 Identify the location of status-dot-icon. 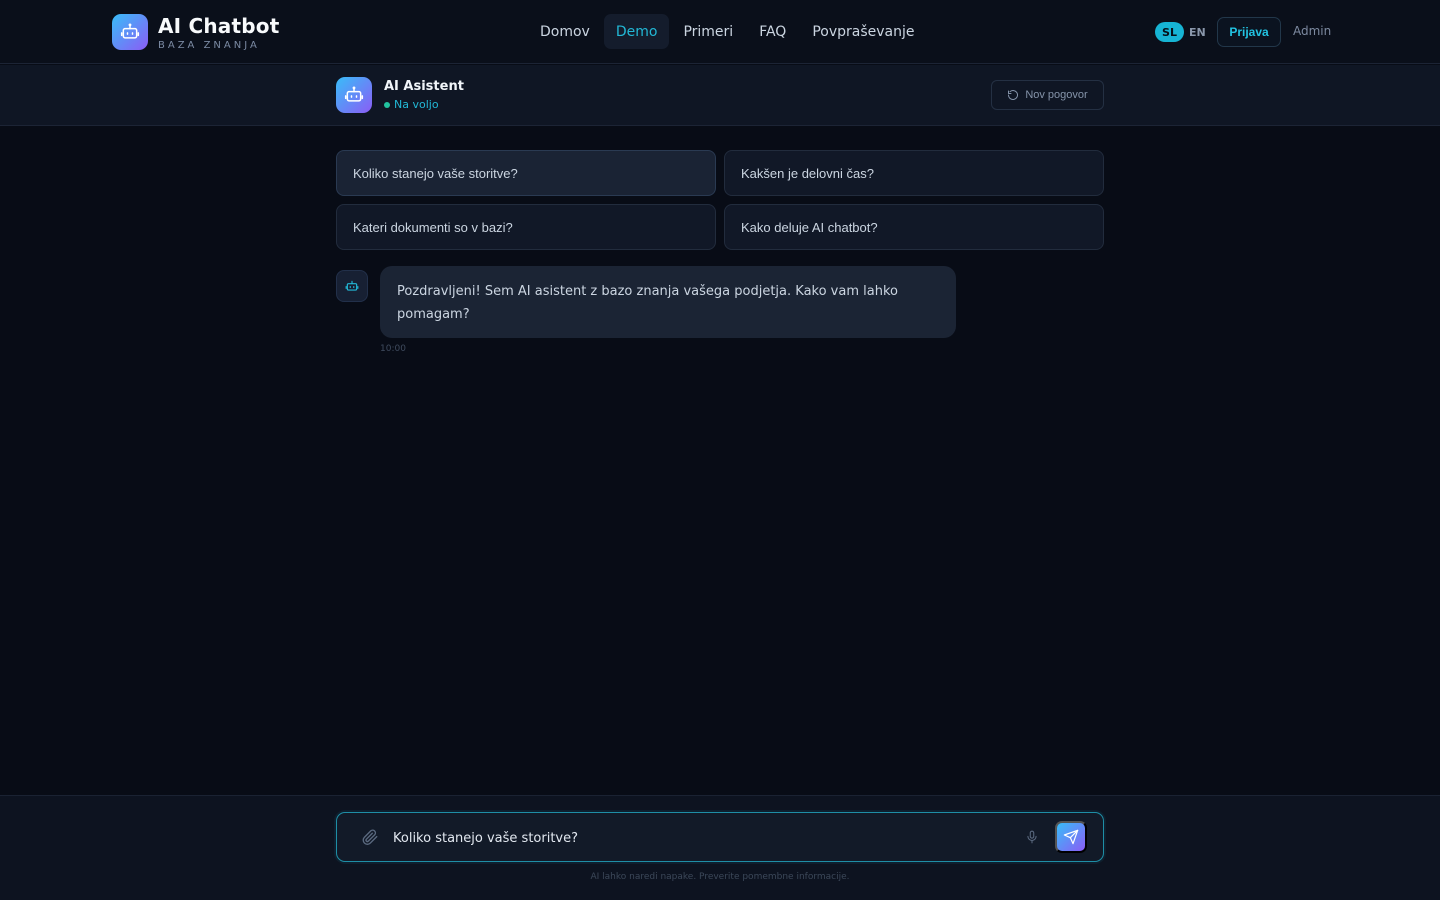
(387, 104).